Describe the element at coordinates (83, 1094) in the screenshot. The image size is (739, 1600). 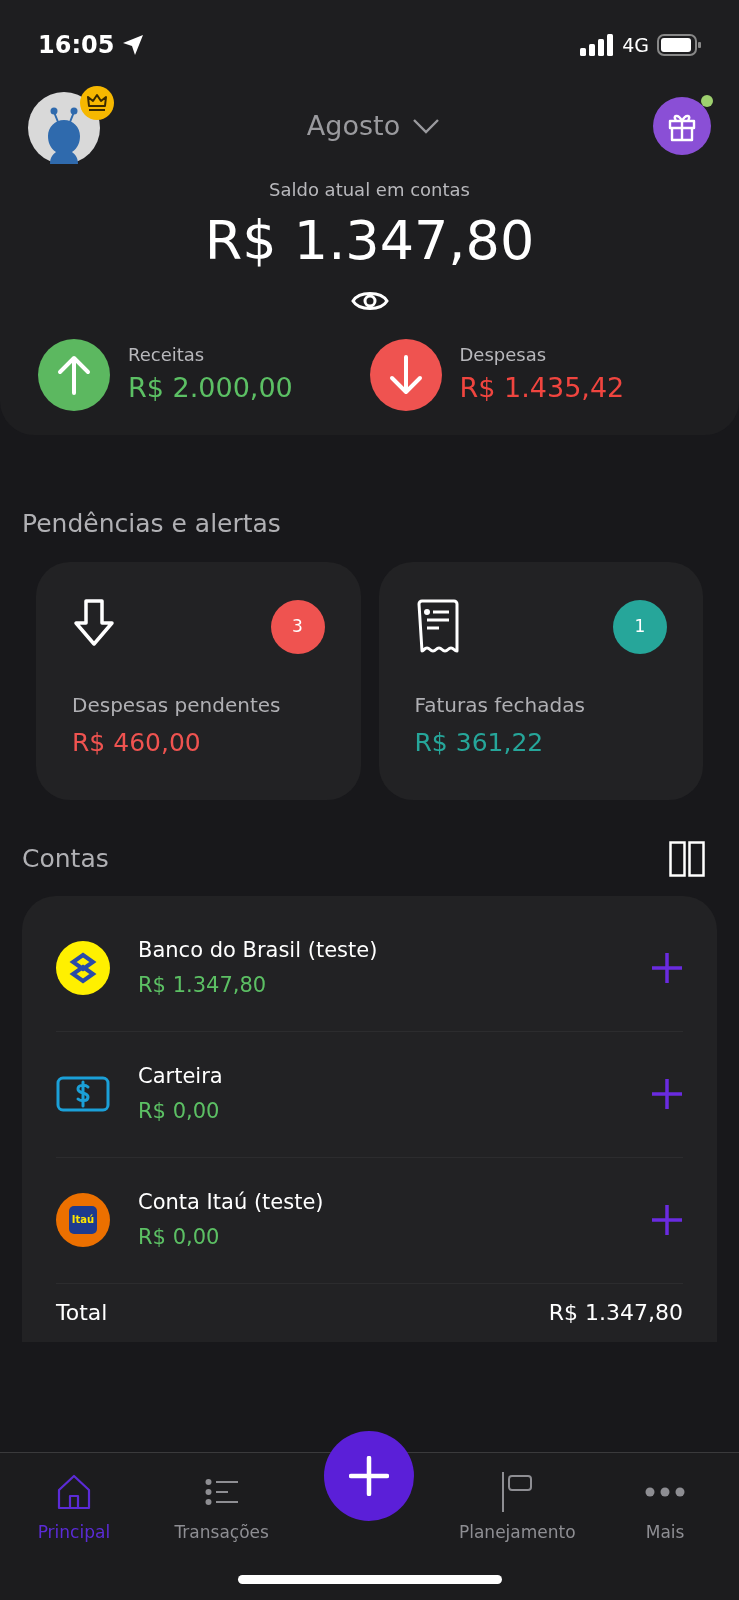
I see `cash-icon` at that location.